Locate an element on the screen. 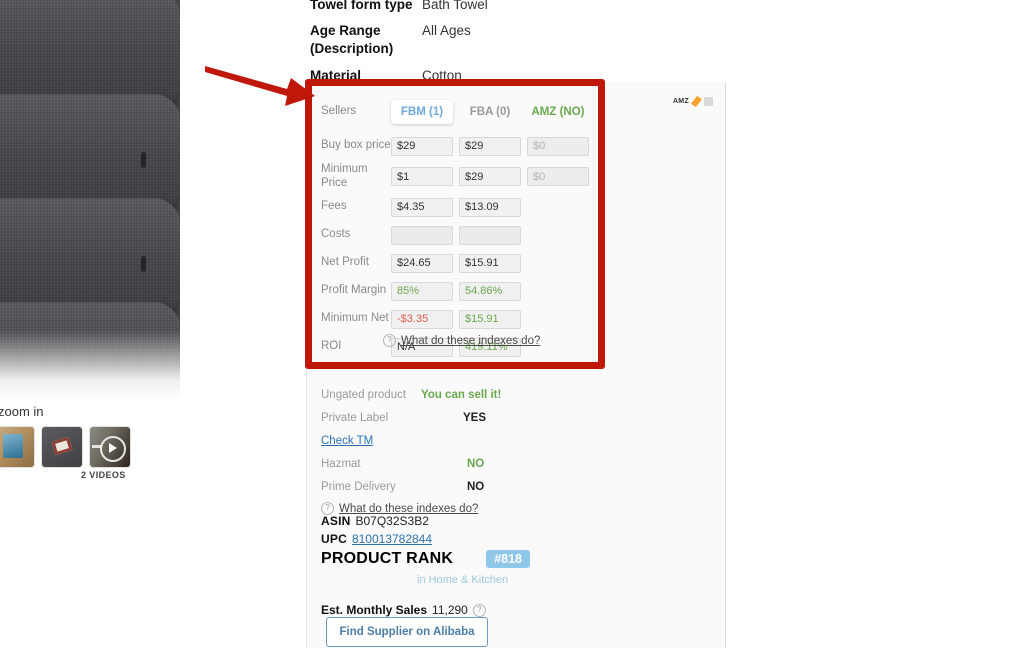 Image resolution: width=1009 pixels, height=648 pixels. swoosh-icon is located at coordinates (696, 101).